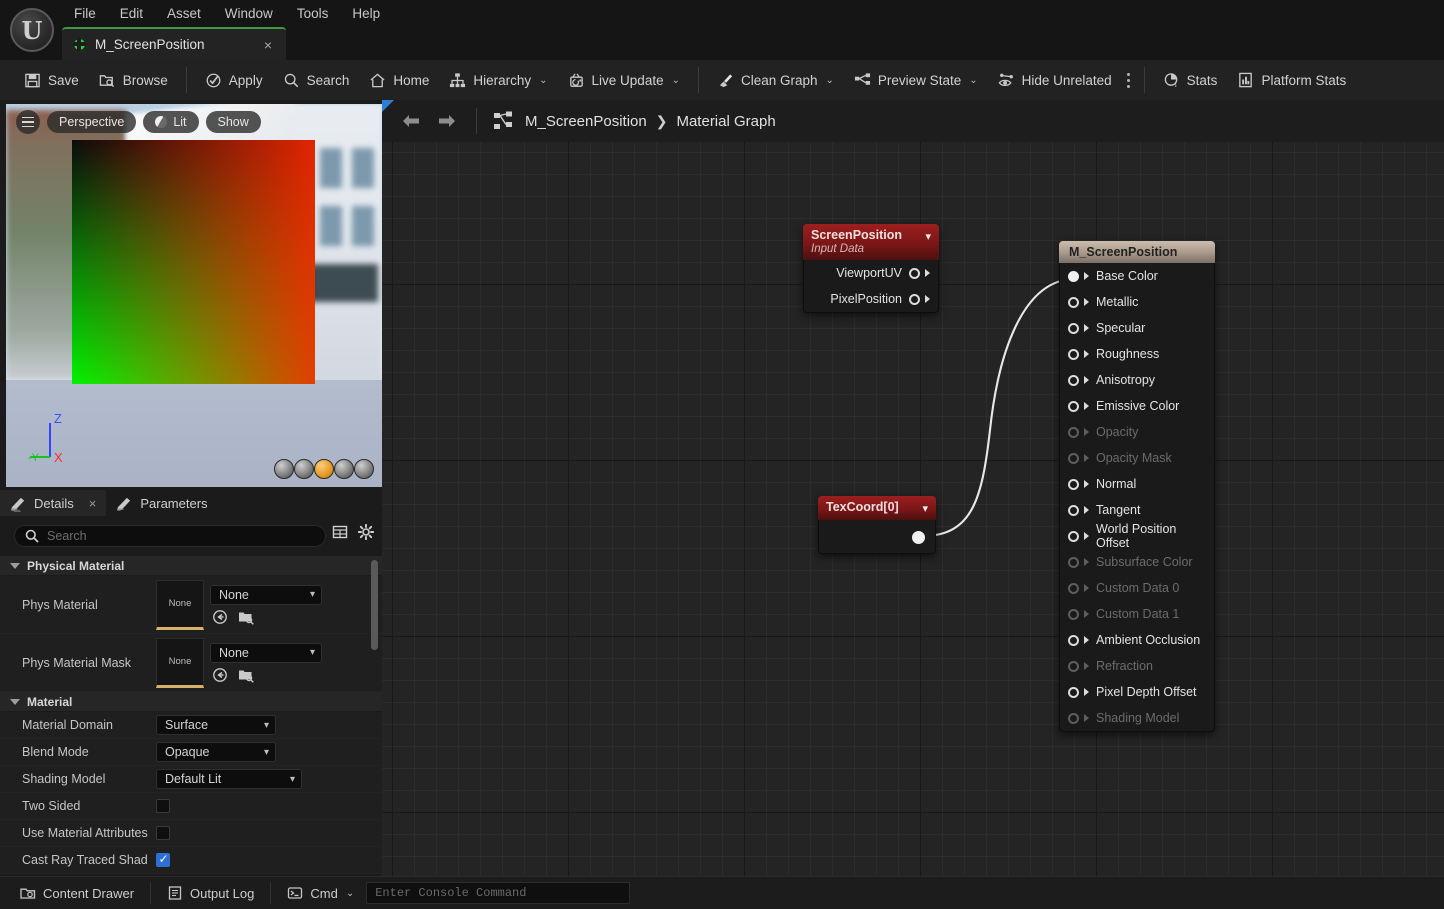  I want to click on toolbar-button-home: Home, so click(399, 80).